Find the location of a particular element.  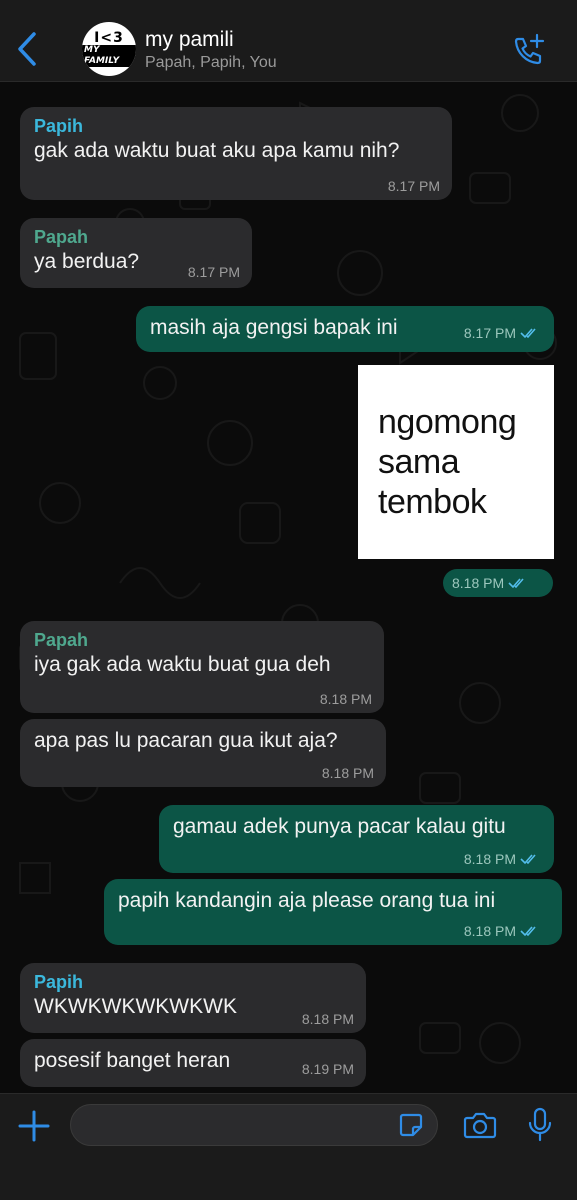

camera-icon is located at coordinates (480, 1125).